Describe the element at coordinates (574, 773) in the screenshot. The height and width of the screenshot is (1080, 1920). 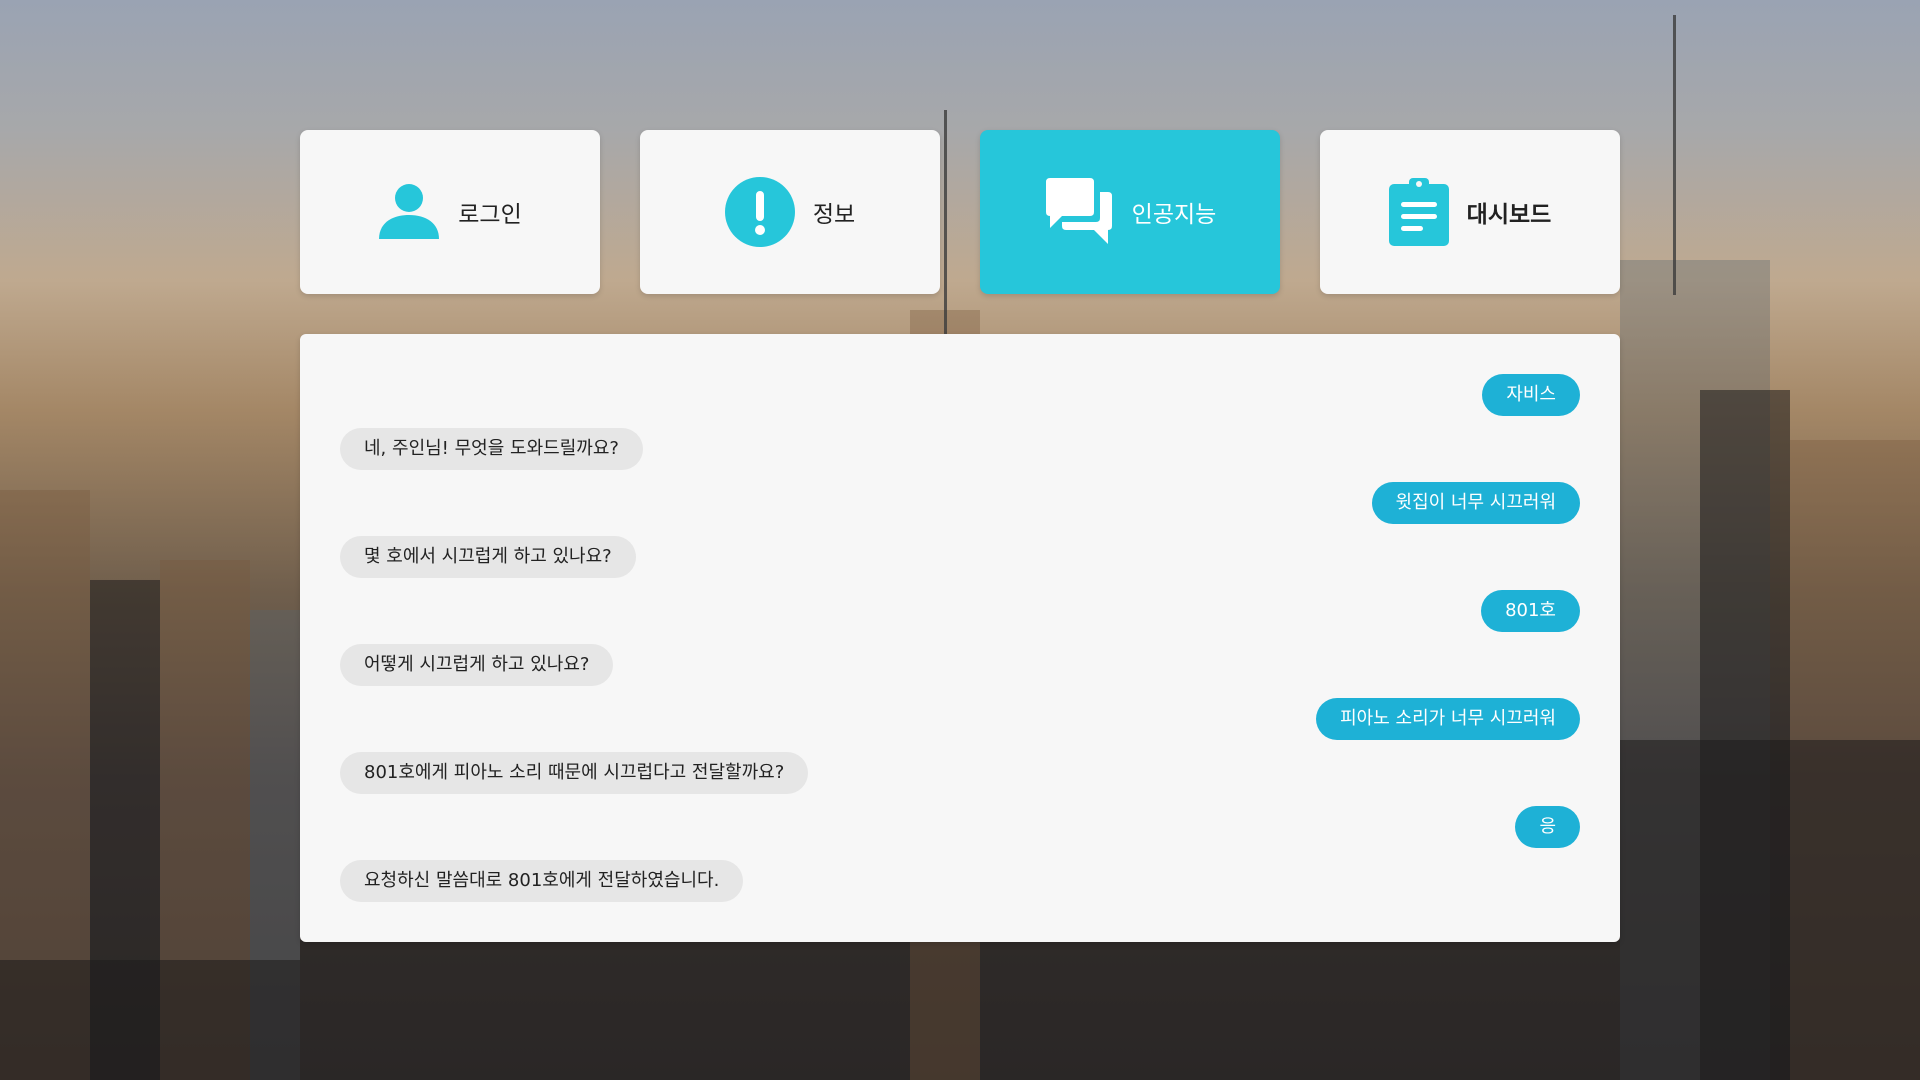
I see `bot-message: 801호에게 피아노 소리 때문에 시끄럽다고 전달할까요?` at that location.